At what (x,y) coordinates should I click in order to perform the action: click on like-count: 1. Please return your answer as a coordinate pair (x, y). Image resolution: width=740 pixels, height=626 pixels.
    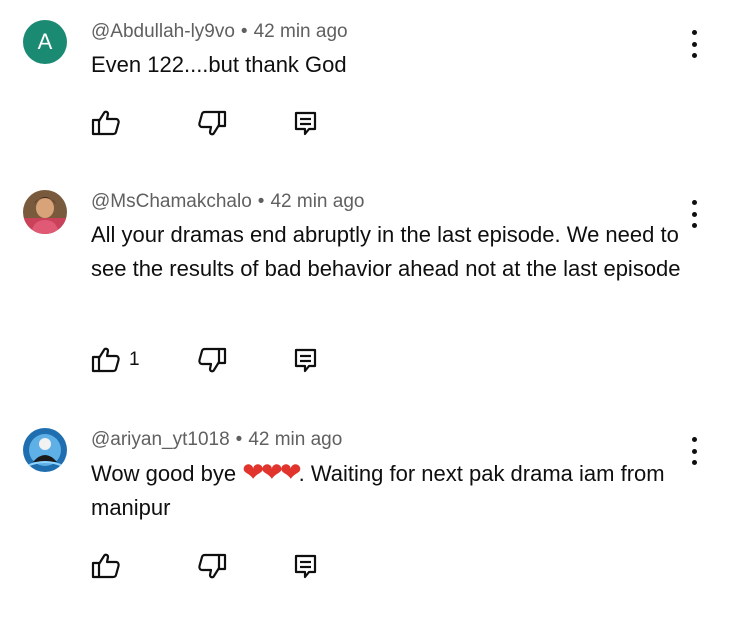
    Looking at the image, I should click on (134, 359).